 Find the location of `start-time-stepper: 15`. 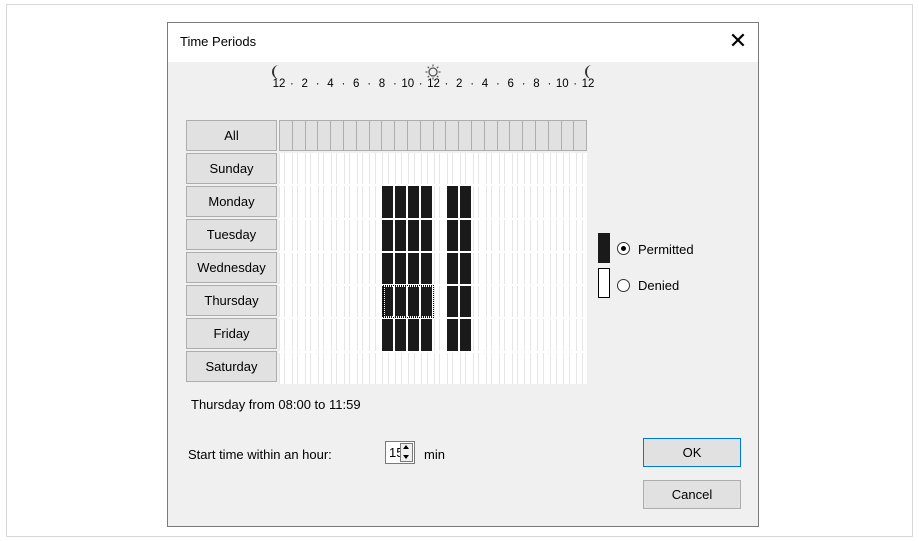

start-time-stepper: 15 is located at coordinates (400, 452).